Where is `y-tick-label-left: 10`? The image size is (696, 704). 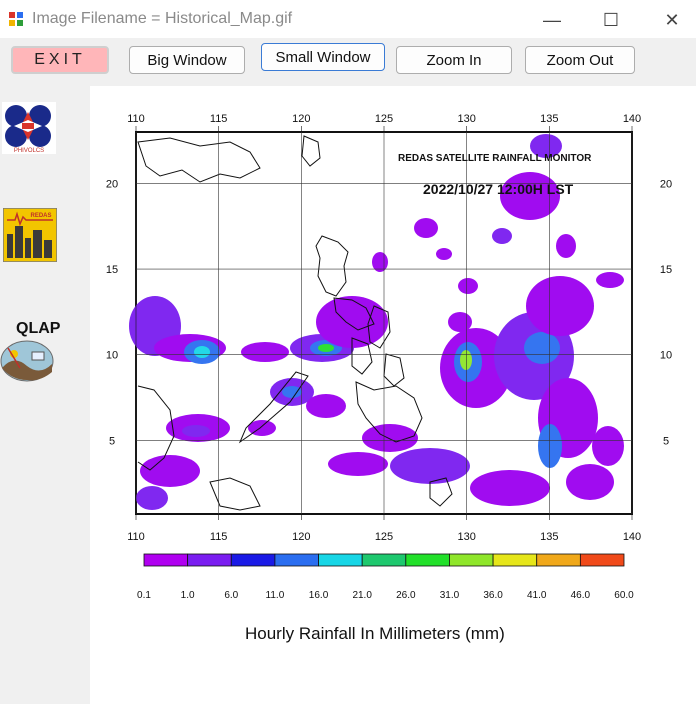 y-tick-label-left: 10 is located at coordinates (112, 356).